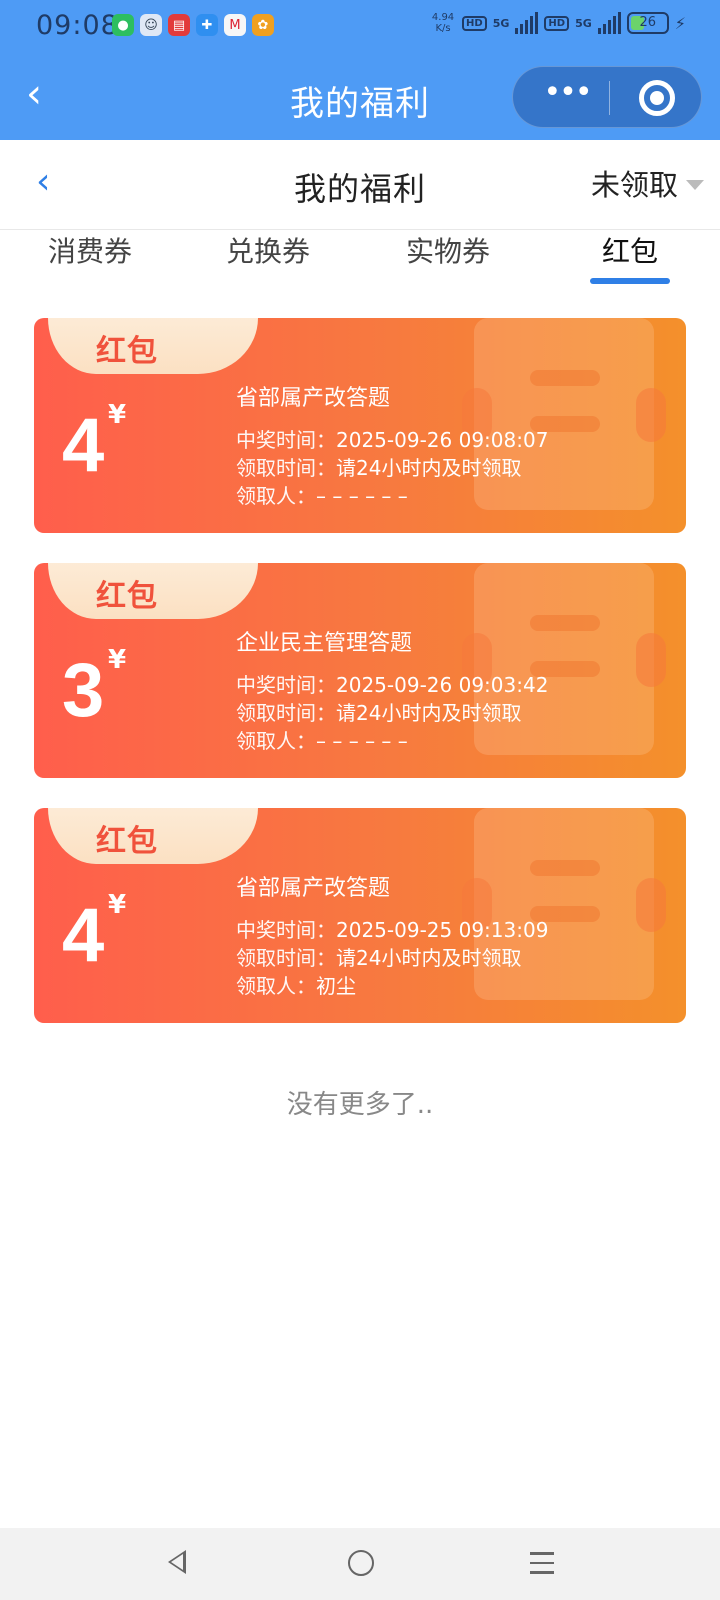 The height and width of the screenshot is (1600, 720). Describe the element at coordinates (442, 440) in the screenshot. I see `win-time: 2025-09-26 09:08:07` at that location.